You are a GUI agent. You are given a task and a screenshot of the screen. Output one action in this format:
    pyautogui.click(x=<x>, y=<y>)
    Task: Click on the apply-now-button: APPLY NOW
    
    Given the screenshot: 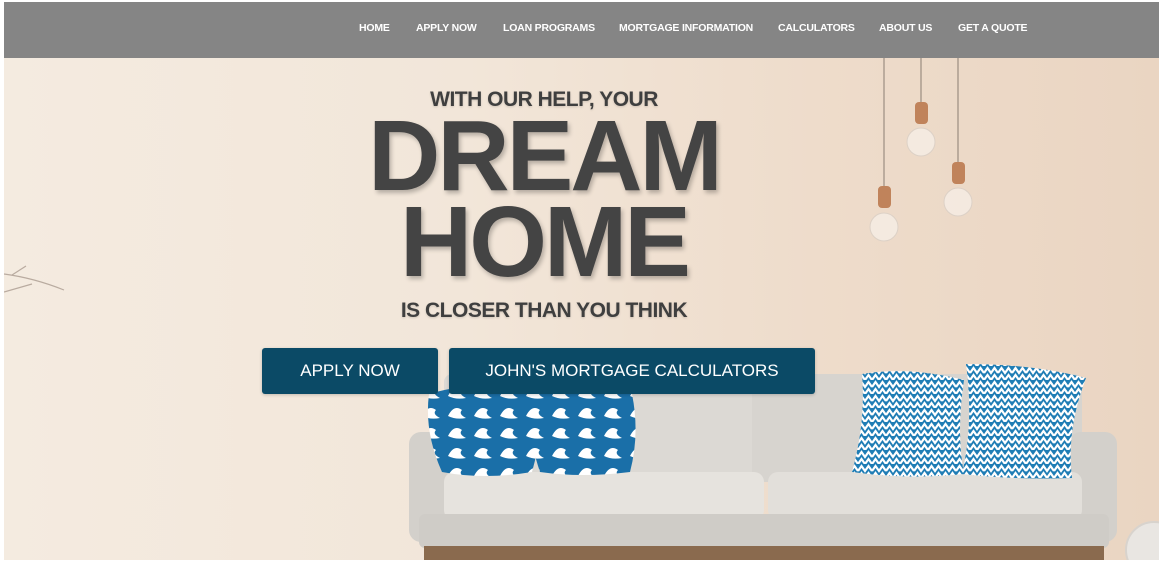 What is the action you would take?
    pyautogui.click(x=350, y=371)
    